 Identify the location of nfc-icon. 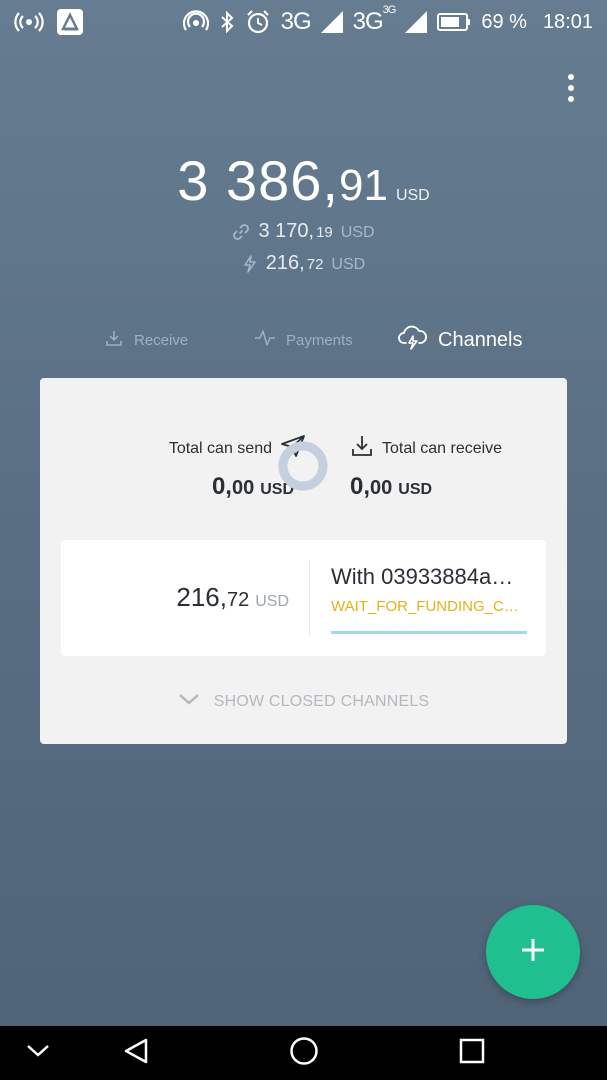
(195, 22).